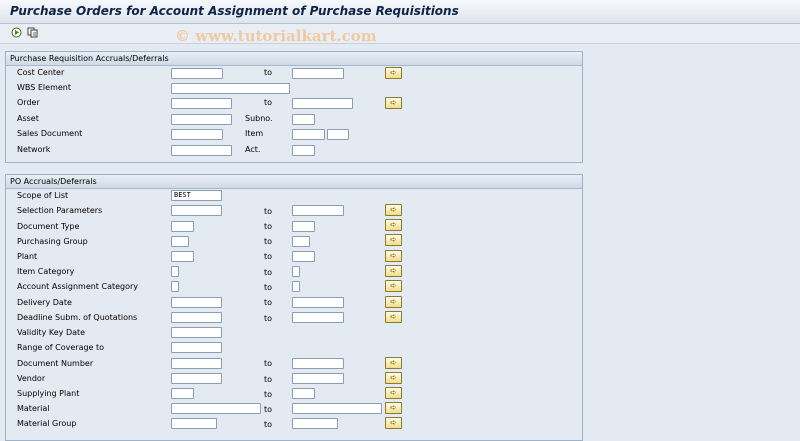 Image resolution: width=800 pixels, height=441 pixels. Describe the element at coordinates (268, 256) in the screenshot. I see `plant-to-label: to` at that location.